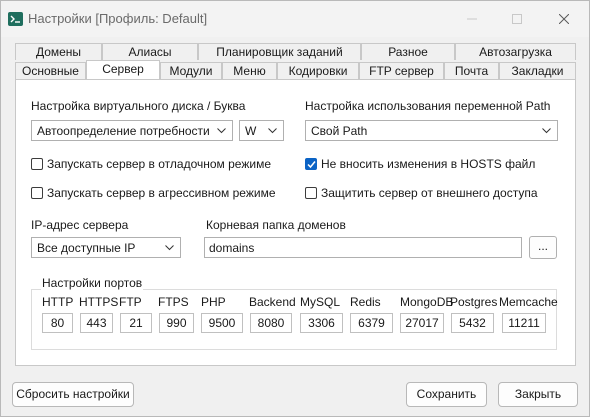  What do you see at coordinates (339, 131) in the screenshot?
I see `path-select-value: Свой Path` at bounding box center [339, 131].